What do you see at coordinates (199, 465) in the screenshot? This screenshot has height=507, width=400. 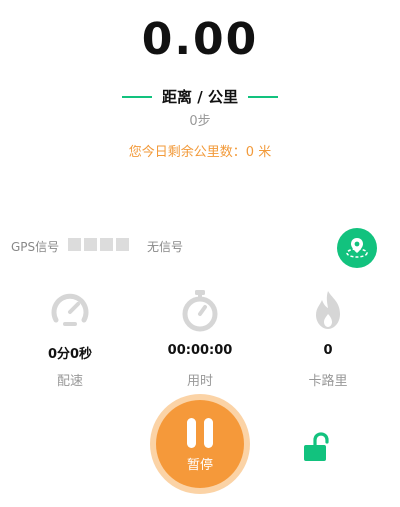 I see `pause-label: 暂停` at bounding box center [199, 465].